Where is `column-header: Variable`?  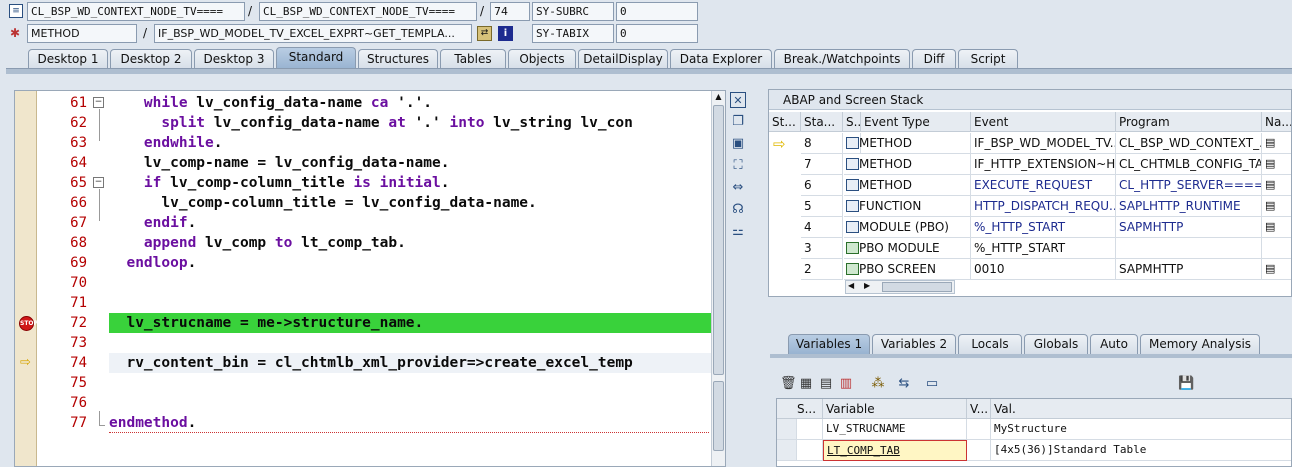 column-header: Variable is located at coordinates (895, 409).